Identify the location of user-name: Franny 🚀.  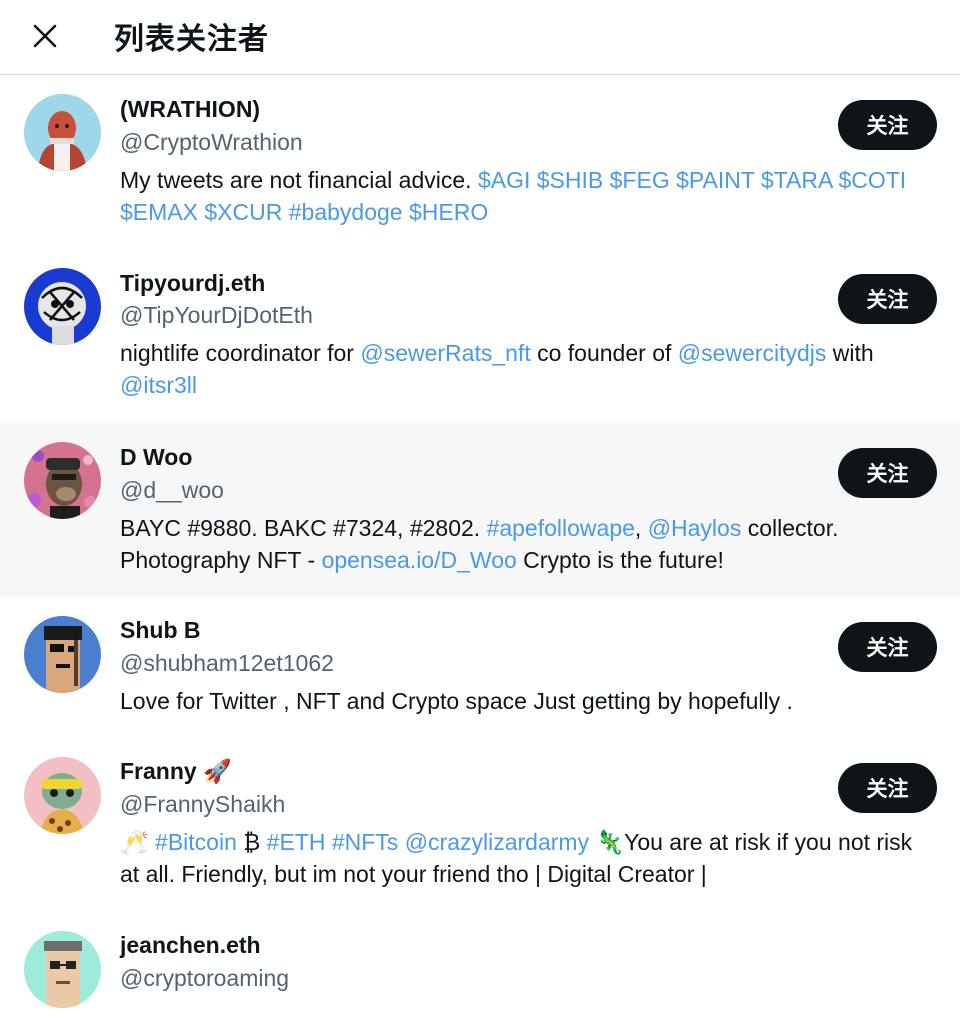
(176, 771).